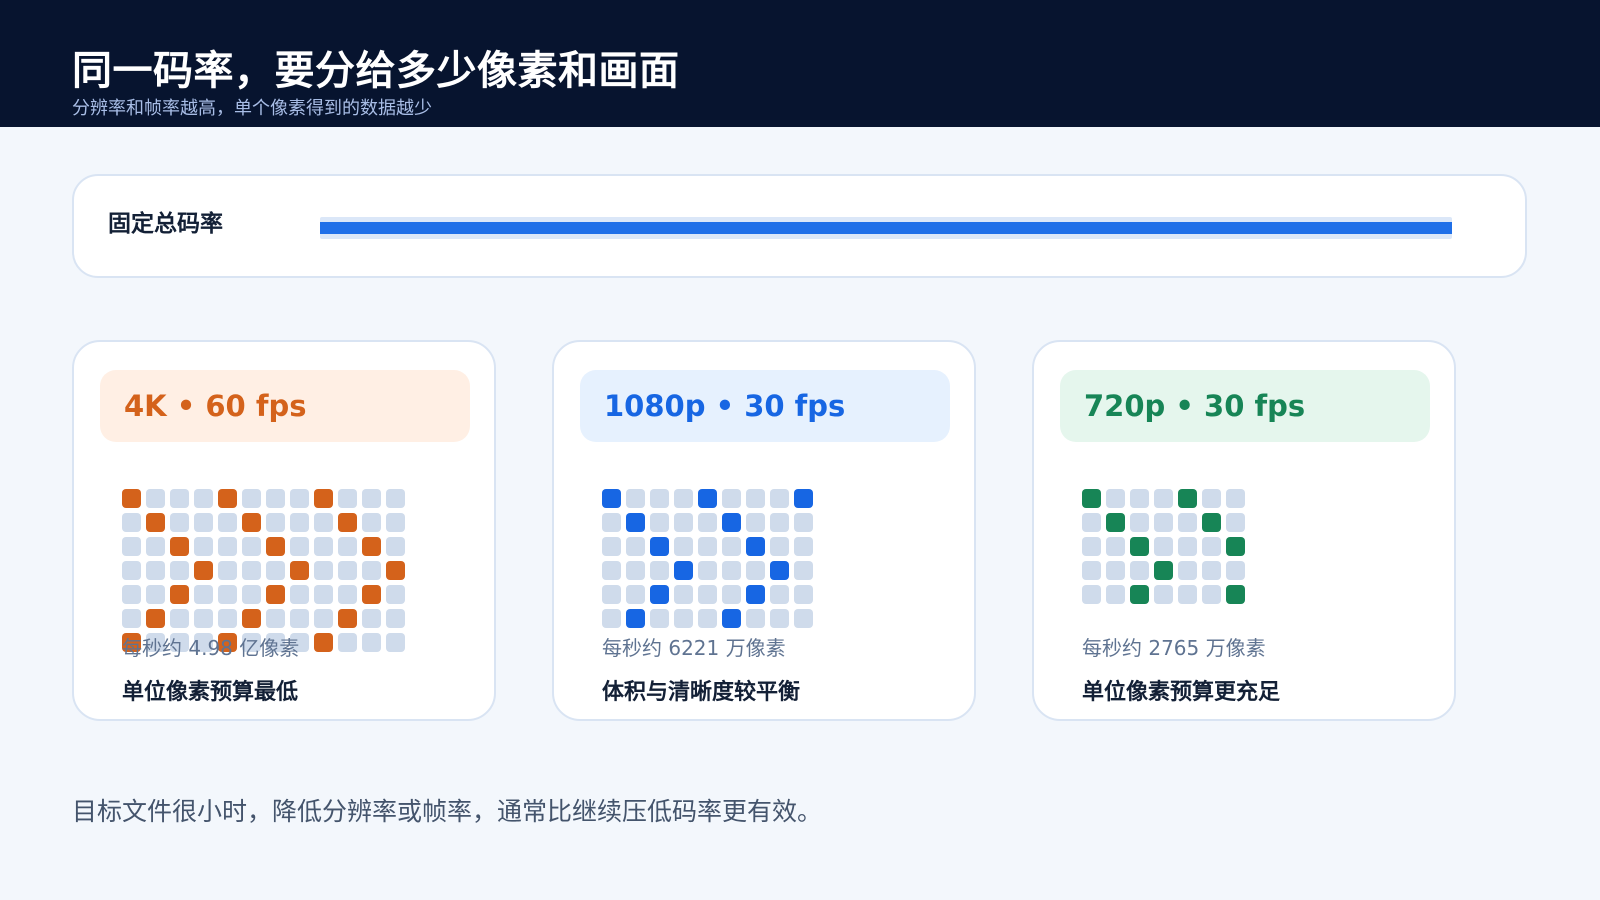 The image size is (1600, 900). Describe the element at coordinates (252, 108) in the screenshot. I see `page-subtitle: 分辨率和帧率越高，单个像素得到的数据越少` at that location.